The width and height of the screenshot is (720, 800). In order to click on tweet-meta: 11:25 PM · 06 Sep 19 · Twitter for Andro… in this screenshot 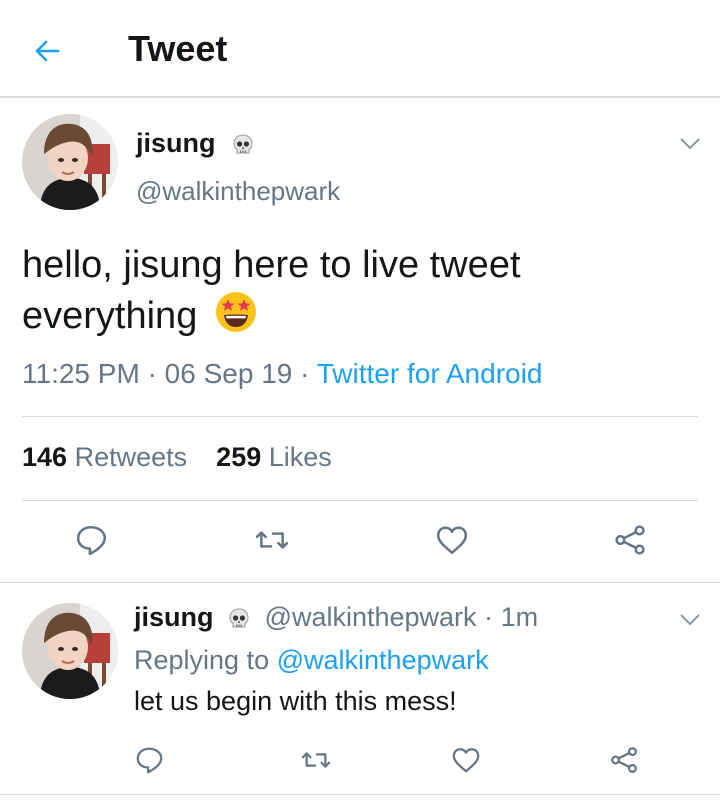, I will do `click(282, 374)`.